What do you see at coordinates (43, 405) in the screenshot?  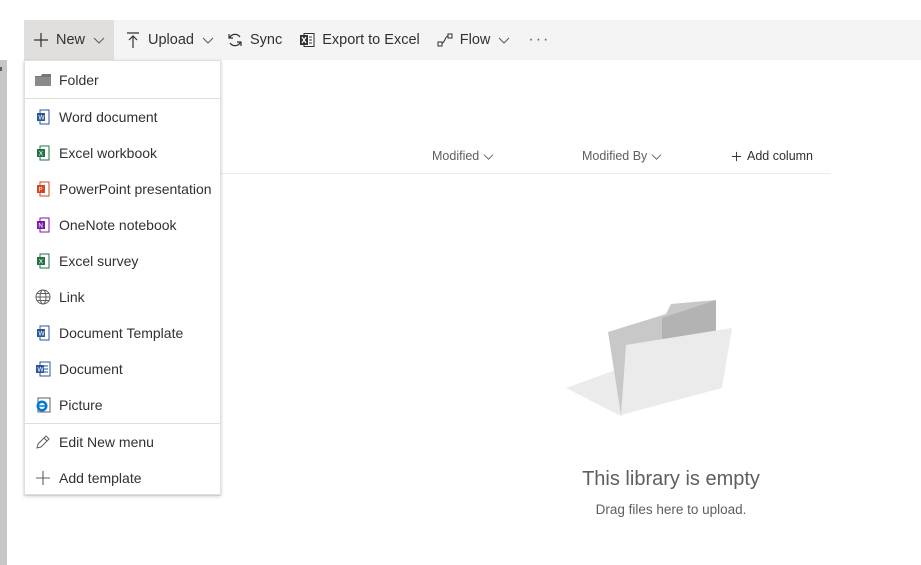 I see `picture-icon` at bounding box center [43, 405].